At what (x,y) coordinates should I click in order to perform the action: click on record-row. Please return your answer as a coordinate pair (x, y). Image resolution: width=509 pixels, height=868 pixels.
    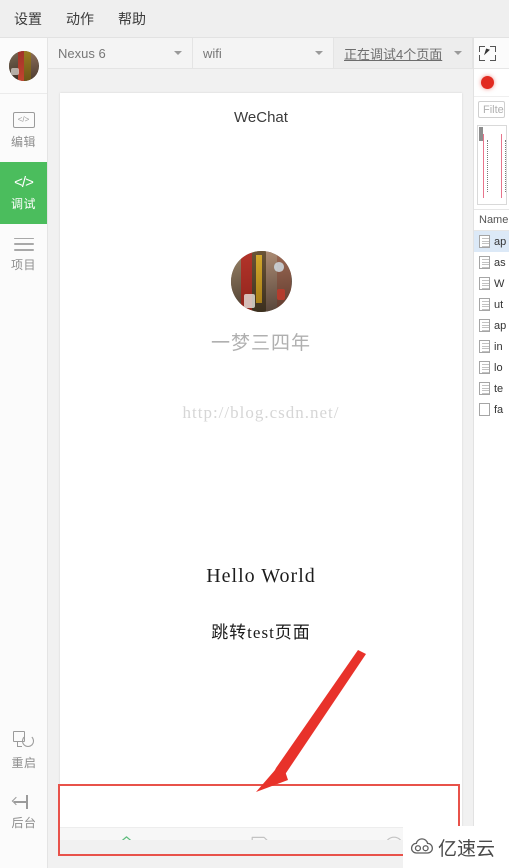
    Looking at the image, I should click on (491, 83).